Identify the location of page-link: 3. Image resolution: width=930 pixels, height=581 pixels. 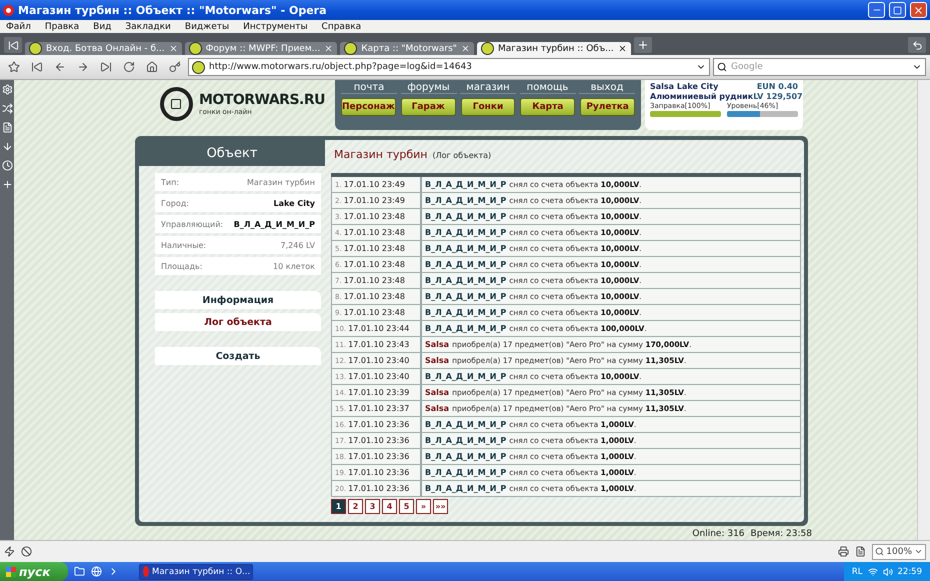
(372, 506).